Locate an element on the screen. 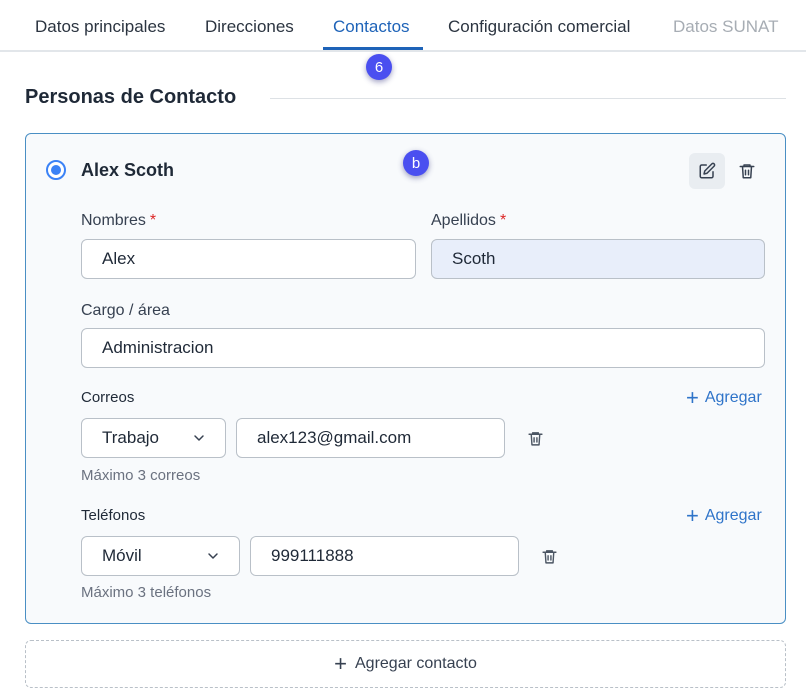 This screenshot has width=806, height=692. edit-contact-button is located at coordinates (707, 171).